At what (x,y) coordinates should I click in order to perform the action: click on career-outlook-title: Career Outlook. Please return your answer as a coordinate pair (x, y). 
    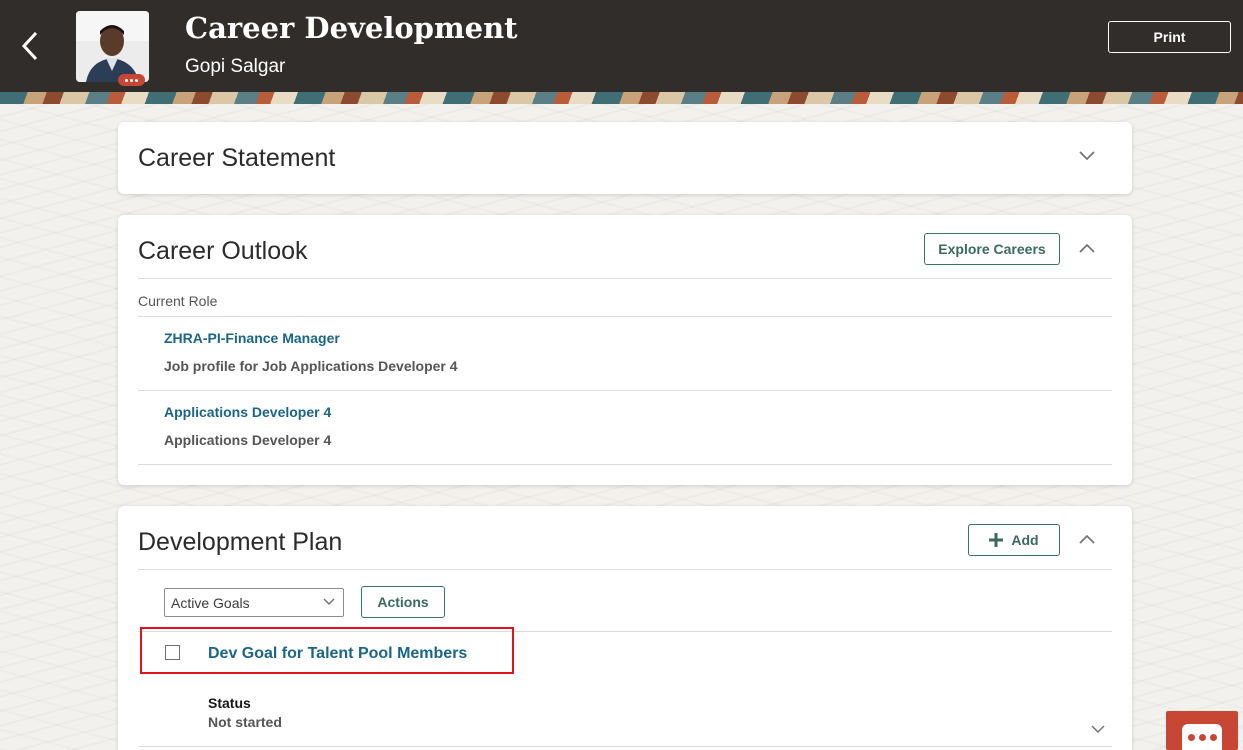
    Looking at the image, I should click on (223, 251).